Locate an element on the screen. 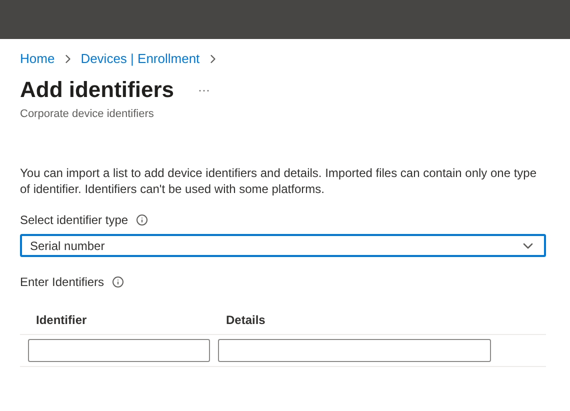 This screenshot has height=411, width=570. breadcrumb-link: Devices | Enrollment is located at coordinates (140, 58).